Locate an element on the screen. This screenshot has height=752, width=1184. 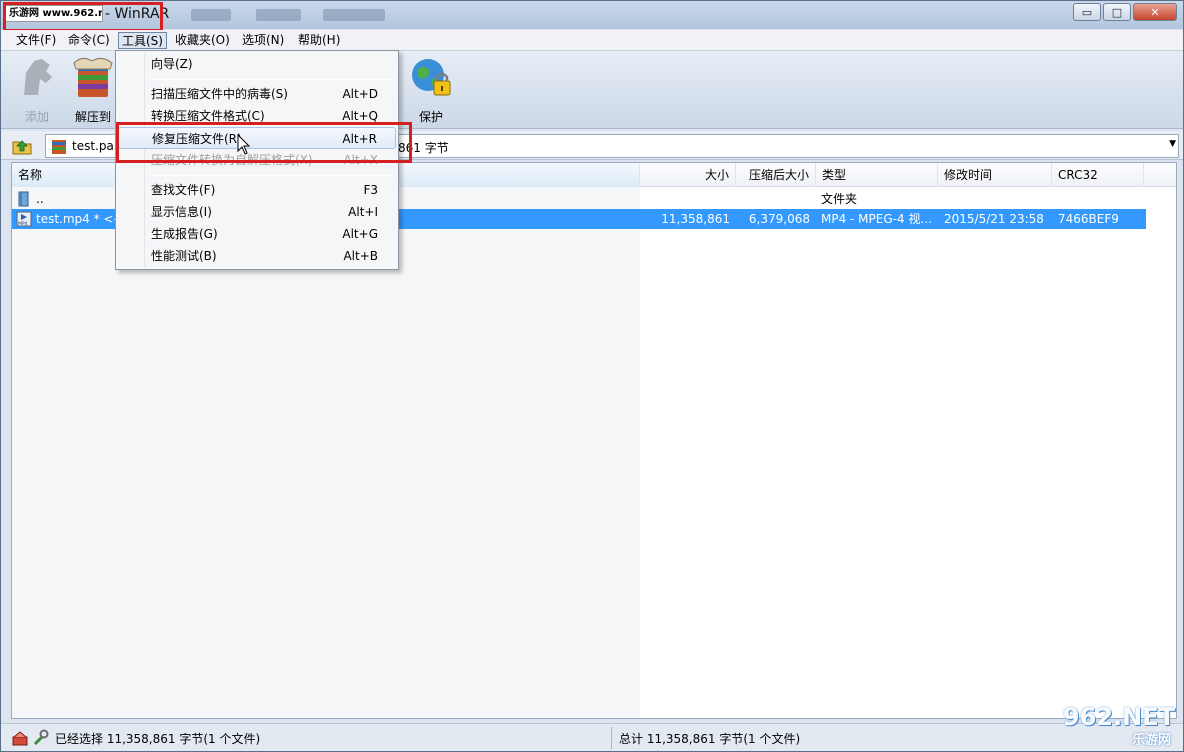
menu-file: 文件(F) is located at coordinates (36, 40).